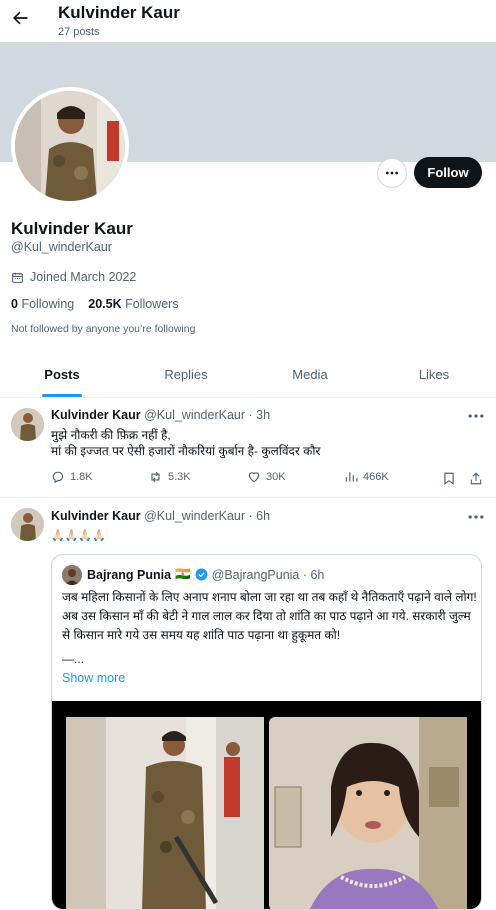 The height and width of the screenshot is (910, 496). Describe the element at coordinates (207, 415) in the screenshot. I see `post-handle-time: @Kul_winderKaur · 3h` at that location.